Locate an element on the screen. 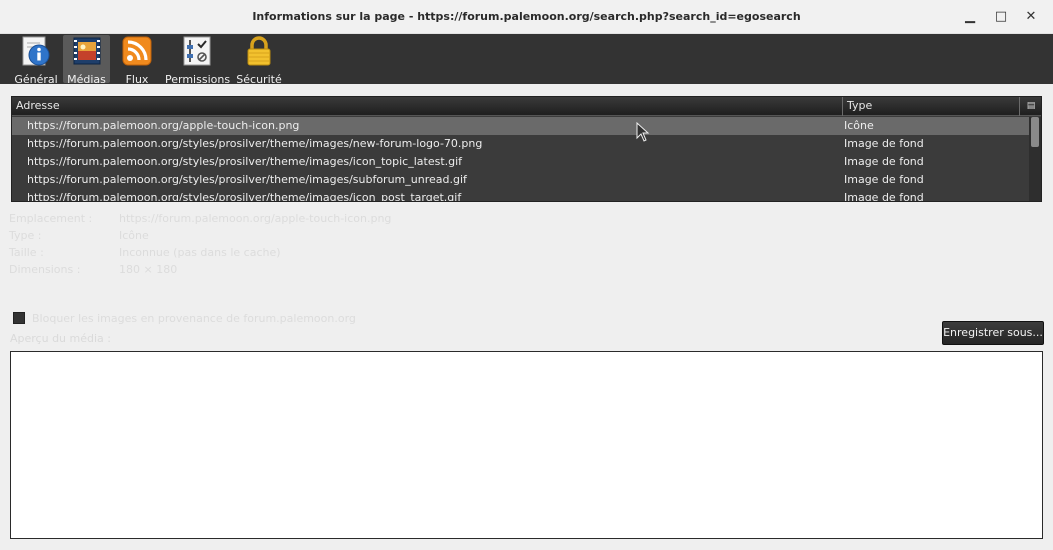  tab-media: Médias is located at coordinates (86, 60).